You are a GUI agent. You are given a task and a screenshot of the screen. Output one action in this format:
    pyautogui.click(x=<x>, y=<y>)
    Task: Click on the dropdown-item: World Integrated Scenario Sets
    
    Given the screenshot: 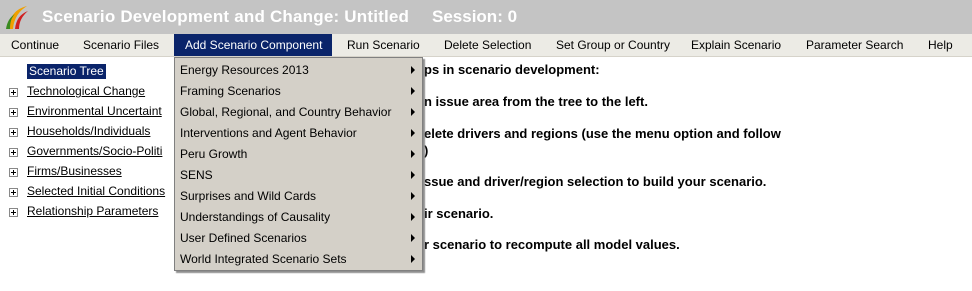 What is the action you would take?
    pyautogui.click(x=298, y=258)
    